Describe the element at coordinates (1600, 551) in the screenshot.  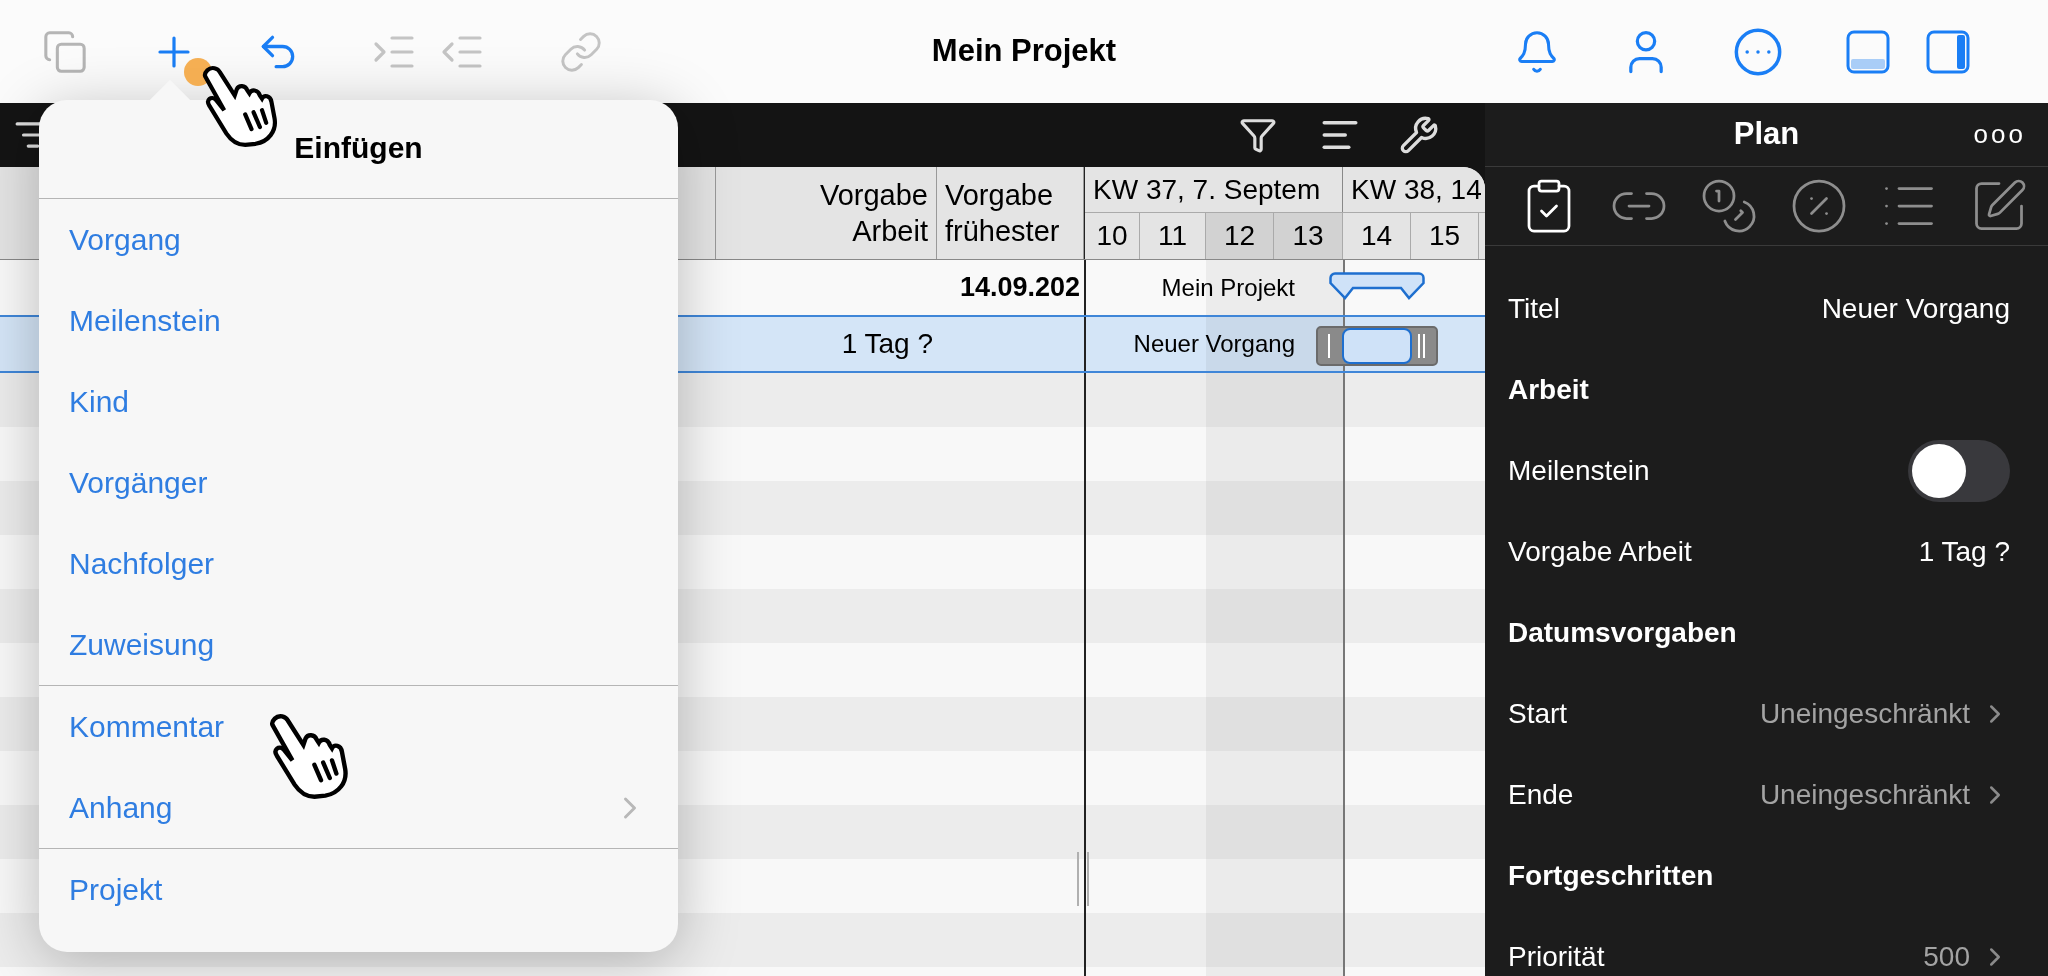
I see `field-label: Vorgabe Arbeit` at that location.